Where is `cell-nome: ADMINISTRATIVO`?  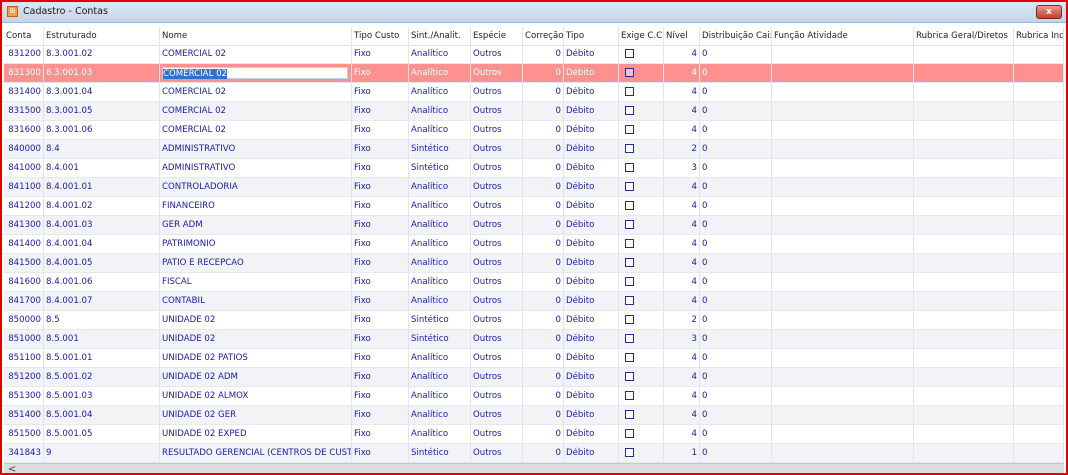 cell-nome: ADMINISTRATIVO is located at coordinates (256, 168).